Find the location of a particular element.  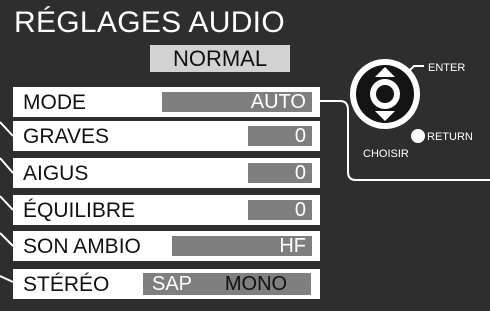

arrow-up-icon is located at coordinates (385, 72).